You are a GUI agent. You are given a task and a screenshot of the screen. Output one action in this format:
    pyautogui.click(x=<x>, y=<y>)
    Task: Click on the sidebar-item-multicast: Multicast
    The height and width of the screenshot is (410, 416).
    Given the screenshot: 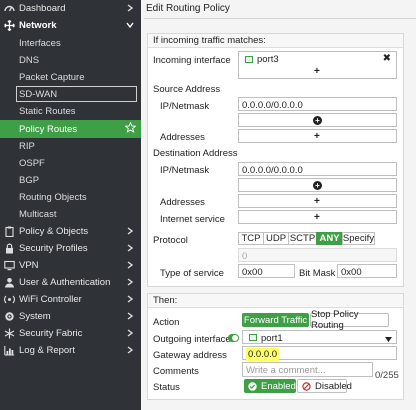 What is the action you would take?
    pyautogui.click(x=70, y=214)
    